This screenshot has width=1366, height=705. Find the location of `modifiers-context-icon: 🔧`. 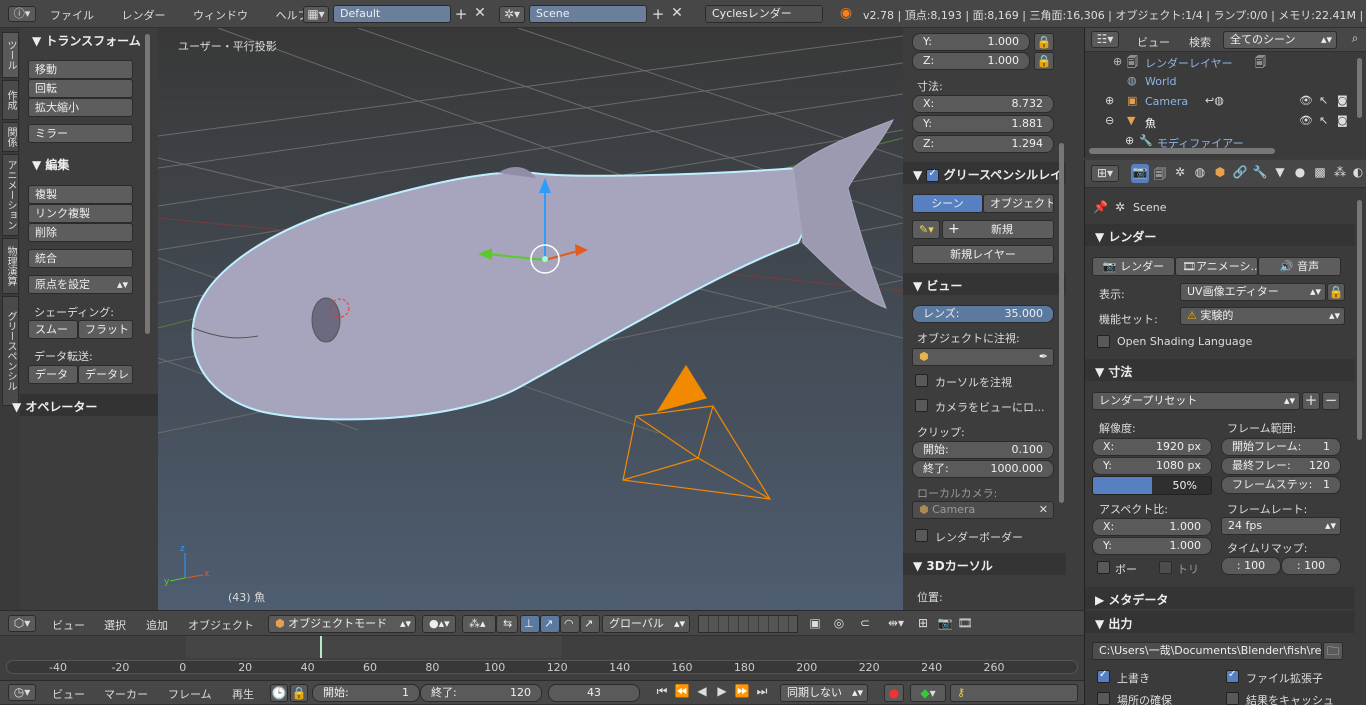

modifiers-context-icon: 🔧 is located at coordinates (1260, 172).